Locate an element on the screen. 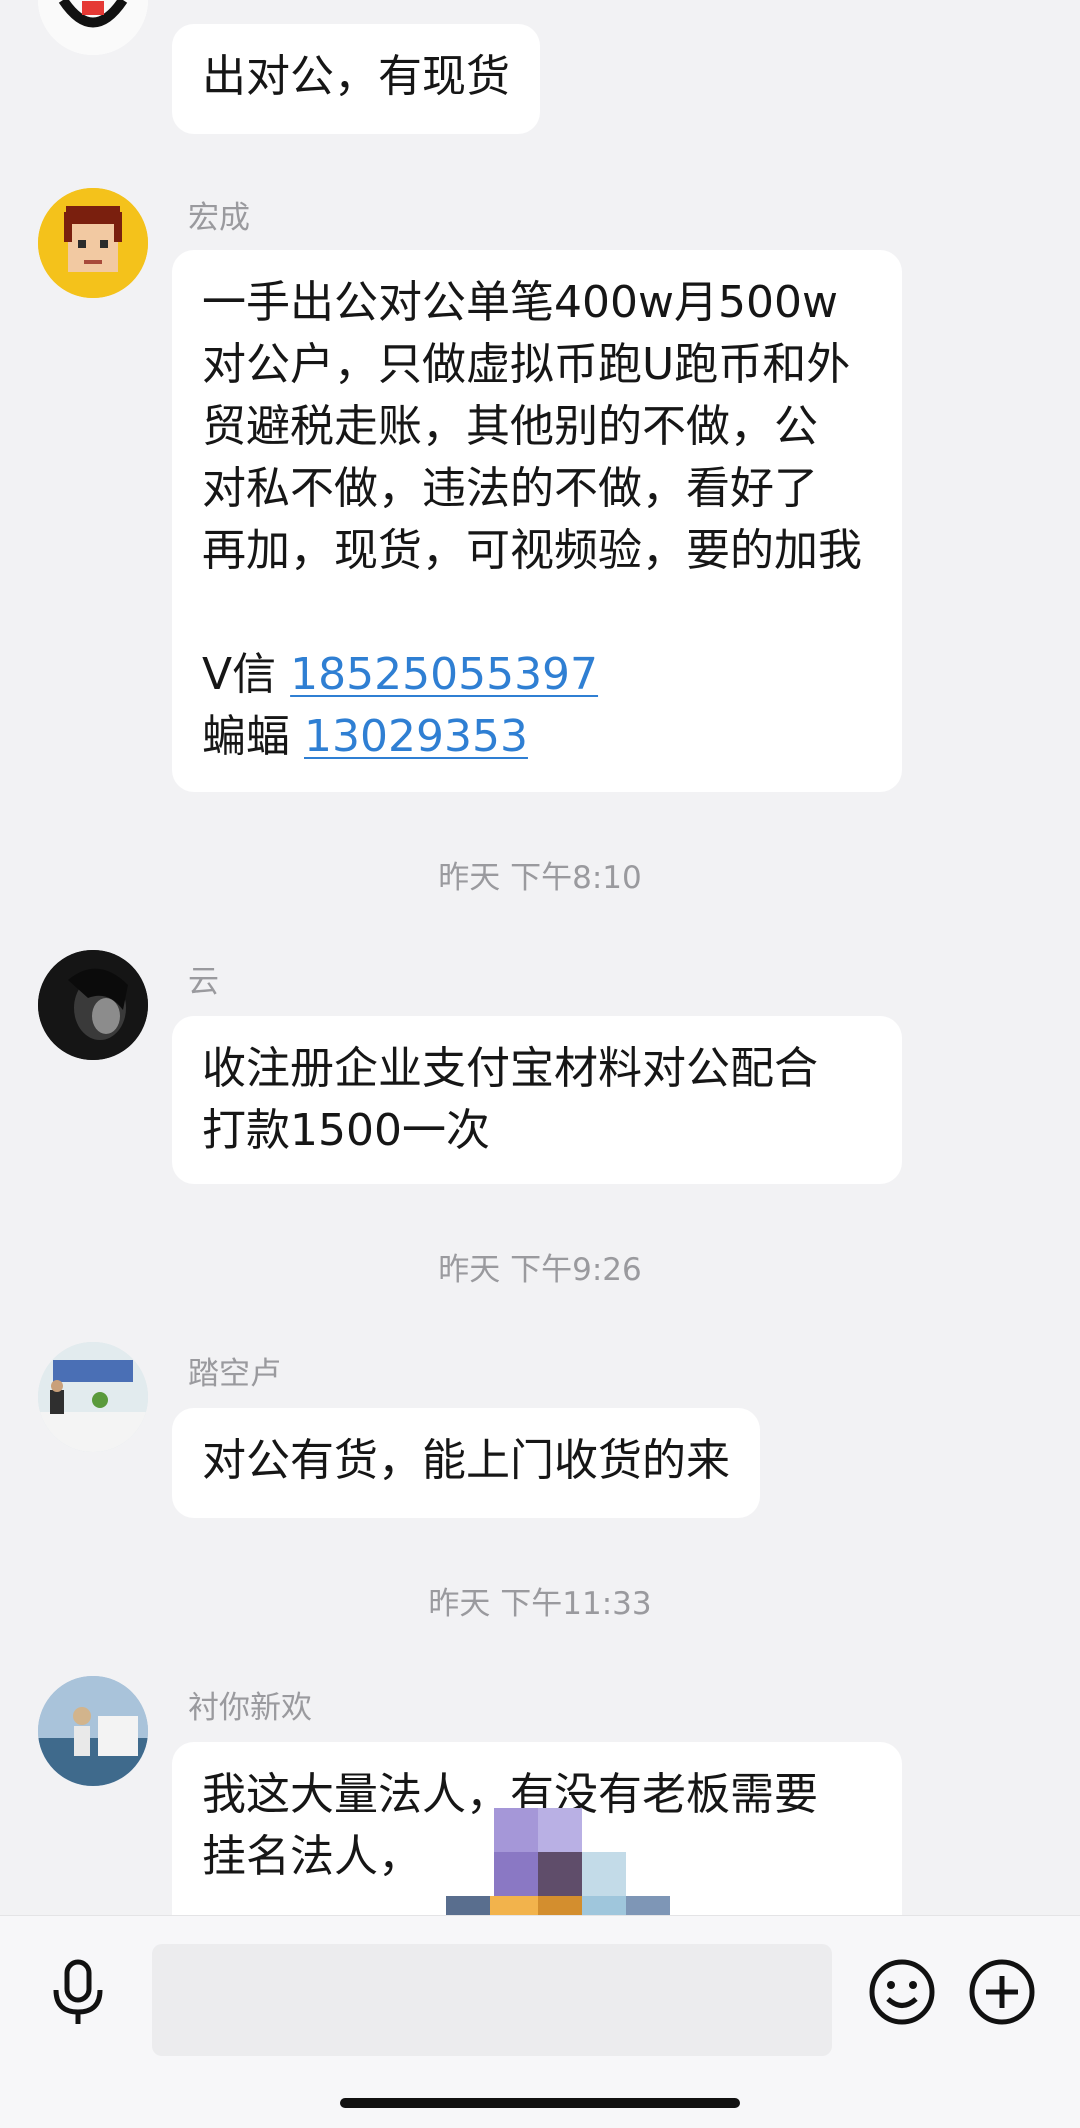  contact-label: V信 is located at coordinates (239, 674).